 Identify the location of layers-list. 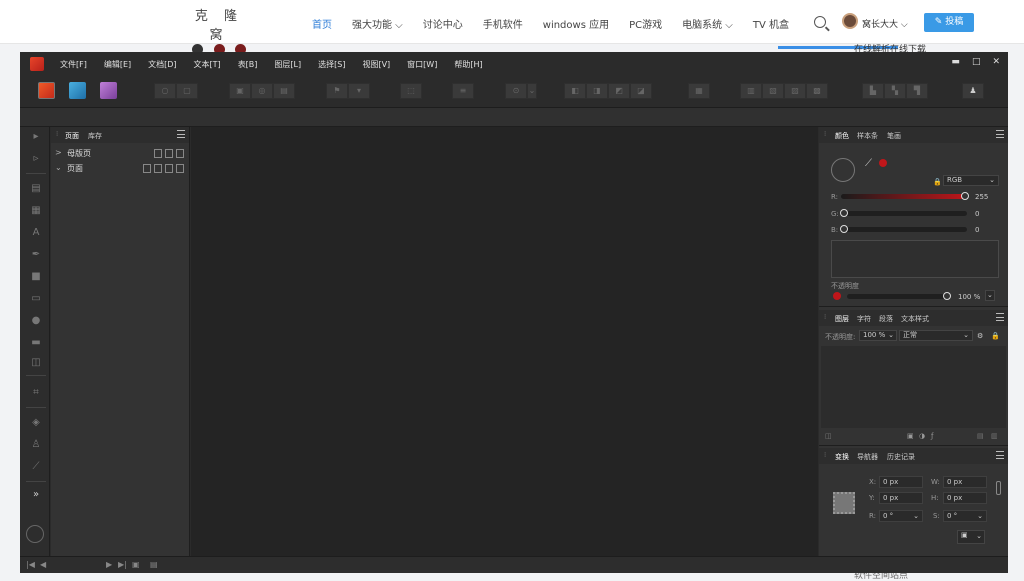
(913, 387).